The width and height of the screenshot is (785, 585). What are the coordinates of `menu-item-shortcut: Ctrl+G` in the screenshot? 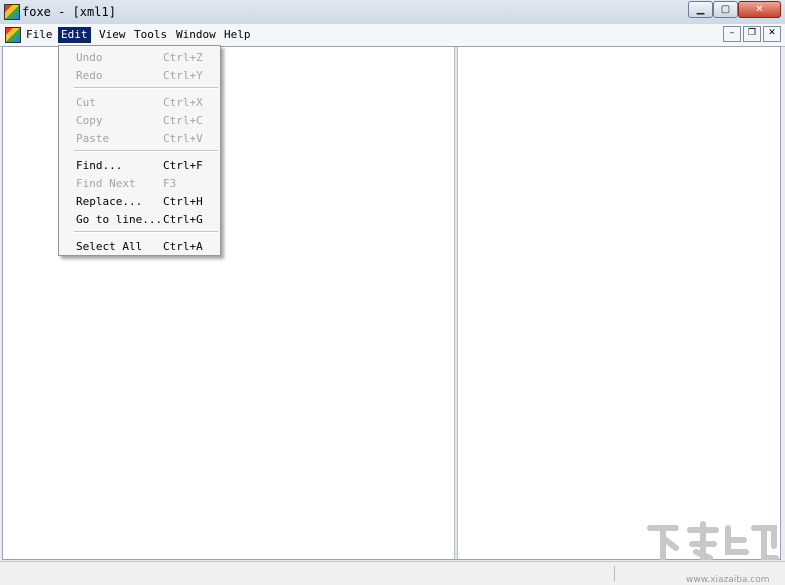 It's located at (183, 219).